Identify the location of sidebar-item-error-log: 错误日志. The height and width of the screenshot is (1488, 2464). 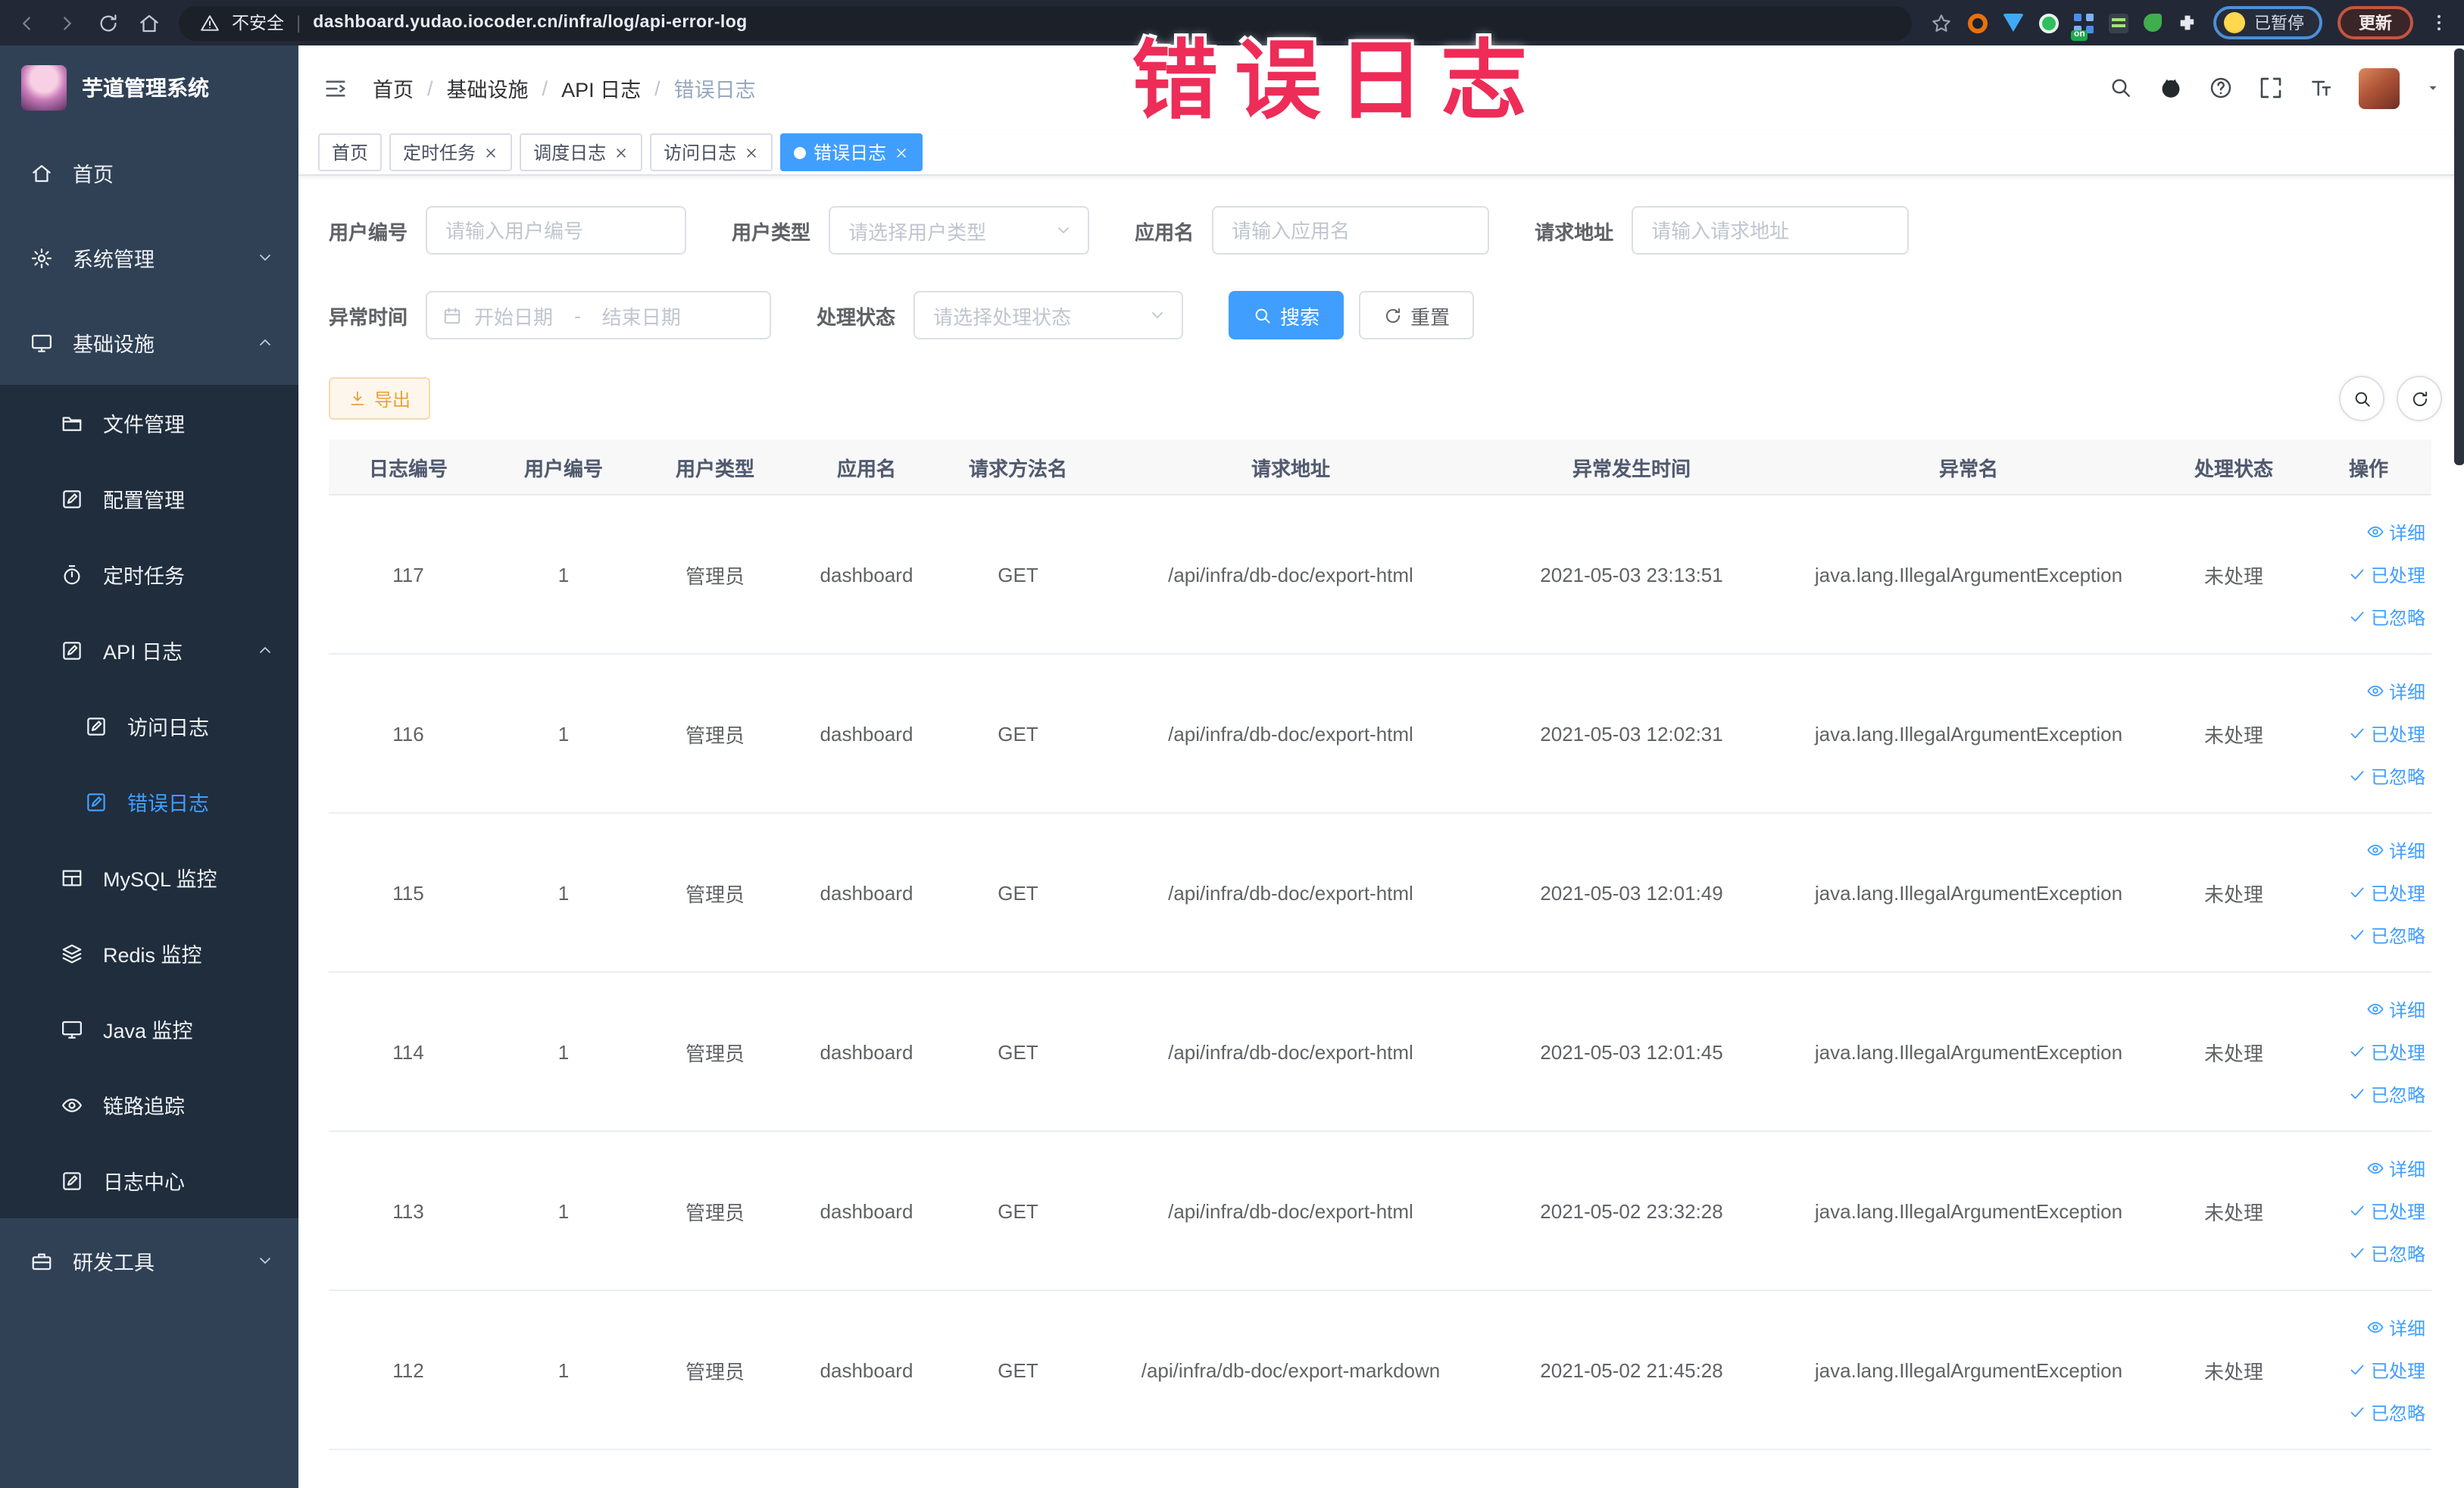
(149, 801).